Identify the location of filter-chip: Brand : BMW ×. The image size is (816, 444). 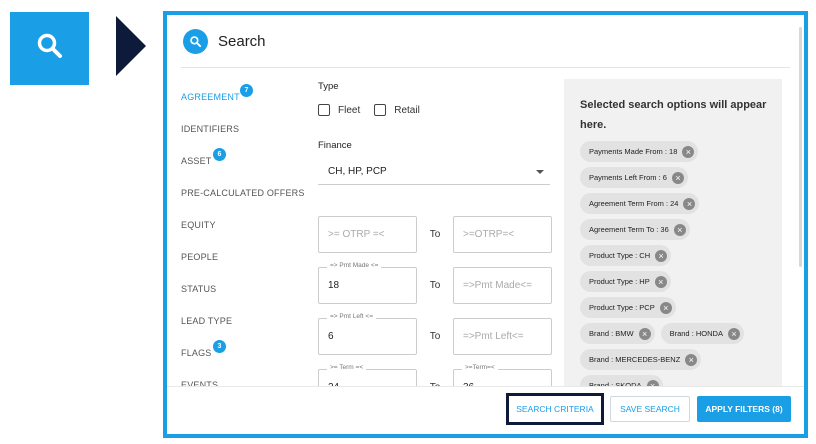
(617, 333).